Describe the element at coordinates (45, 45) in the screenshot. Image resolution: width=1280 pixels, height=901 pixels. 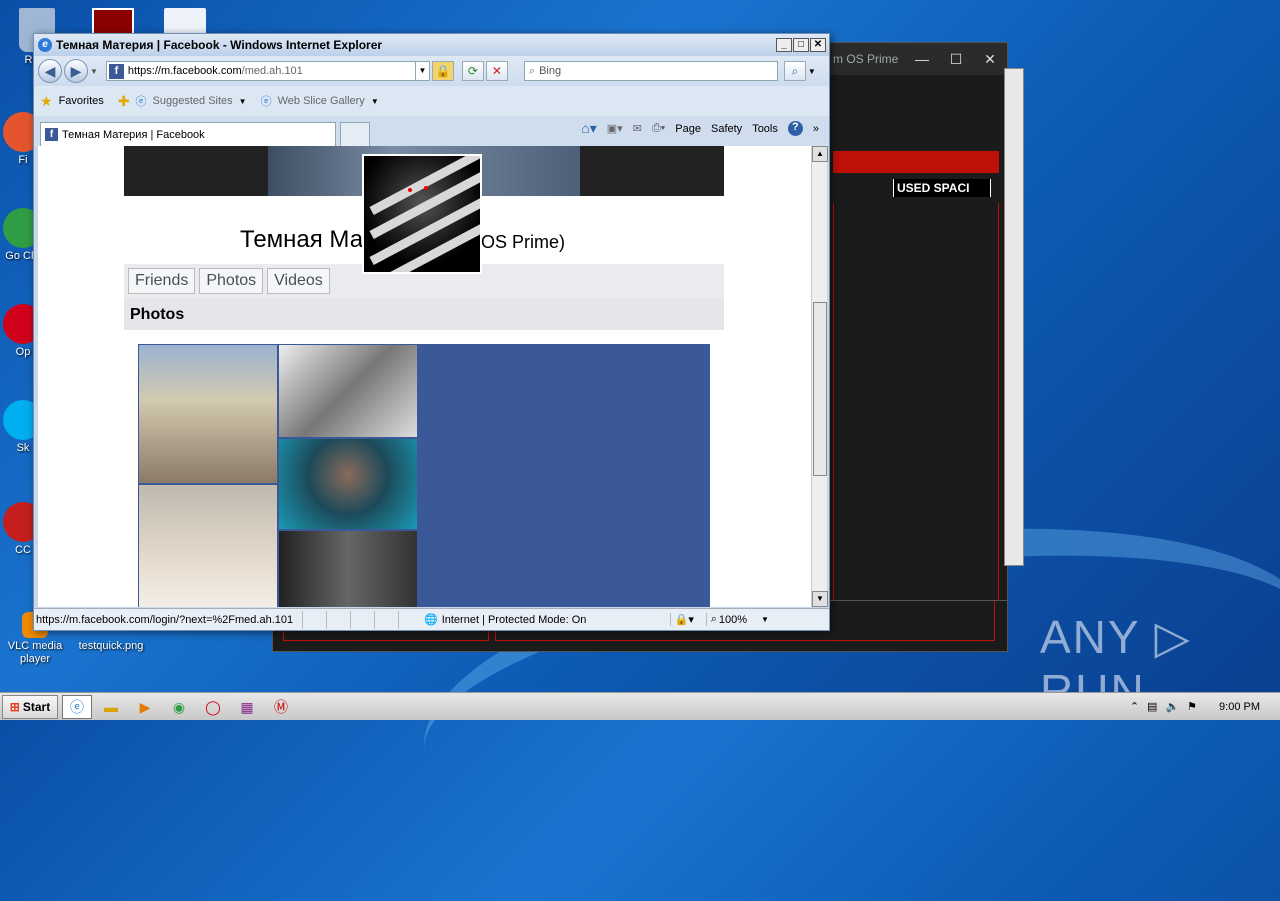
I see `ie-logo-icon: e` at that location.